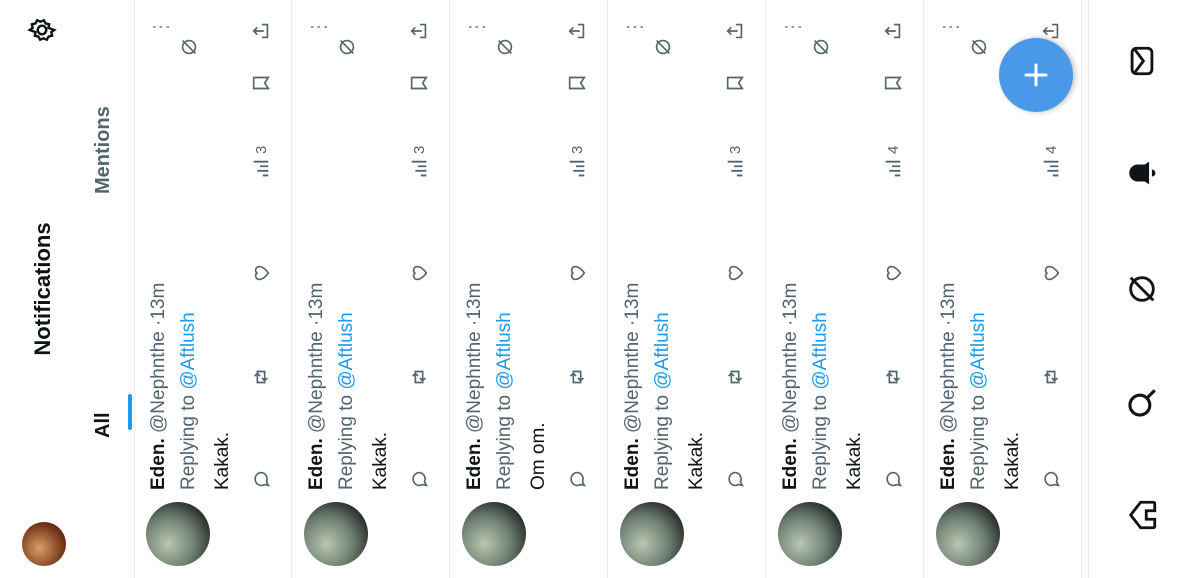 The height and width of the screenshot is (578, 1200). Describe the element at coordinates (189, 401) in the screenshot. I see `tweet-replying-to: Replying to @Aftlush` at that location.